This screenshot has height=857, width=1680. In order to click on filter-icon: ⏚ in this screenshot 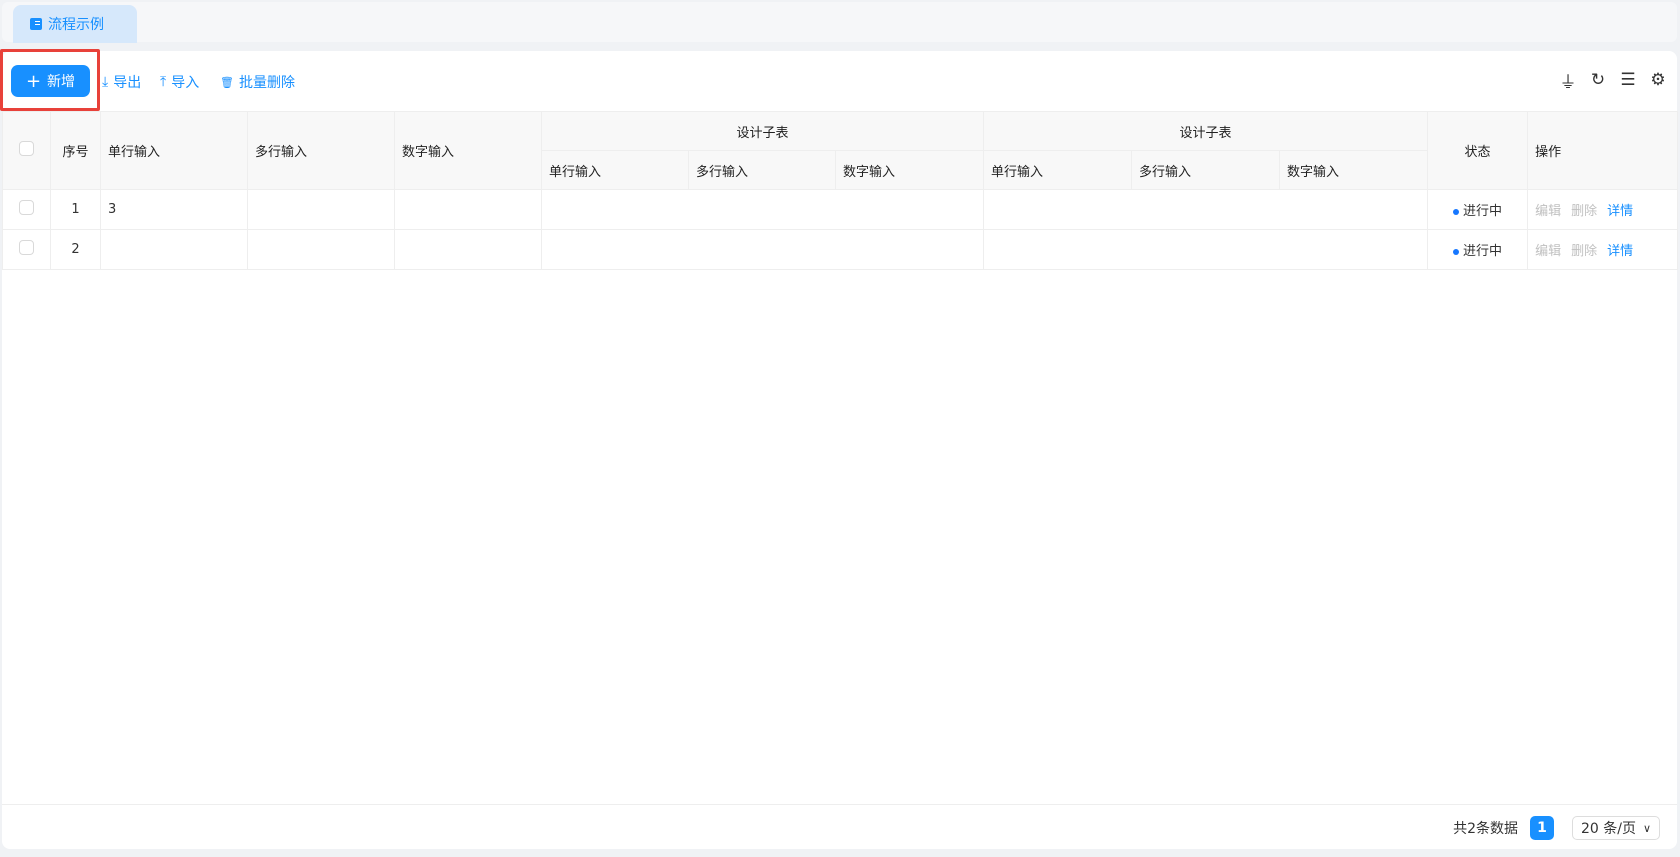, I will do `click(1568, 81)`.